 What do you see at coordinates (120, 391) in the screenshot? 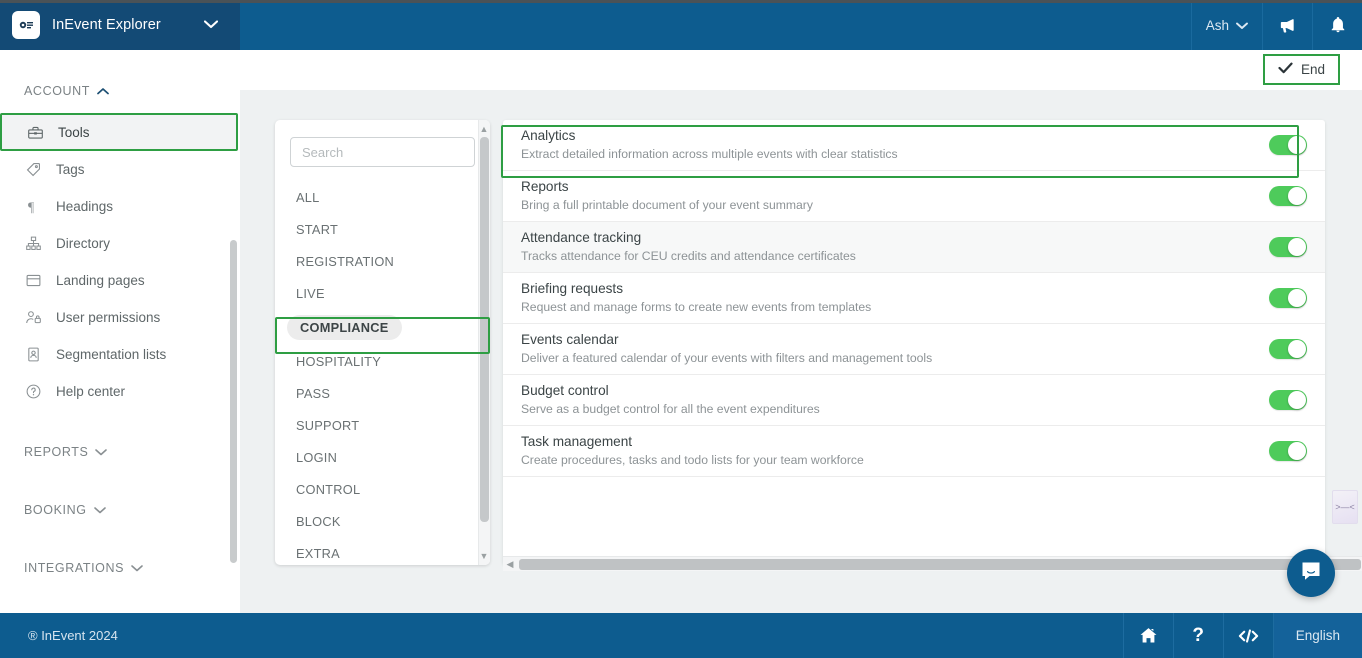
I see `sidebar-item-help-center: Help center` at bounding box center [120, 391].